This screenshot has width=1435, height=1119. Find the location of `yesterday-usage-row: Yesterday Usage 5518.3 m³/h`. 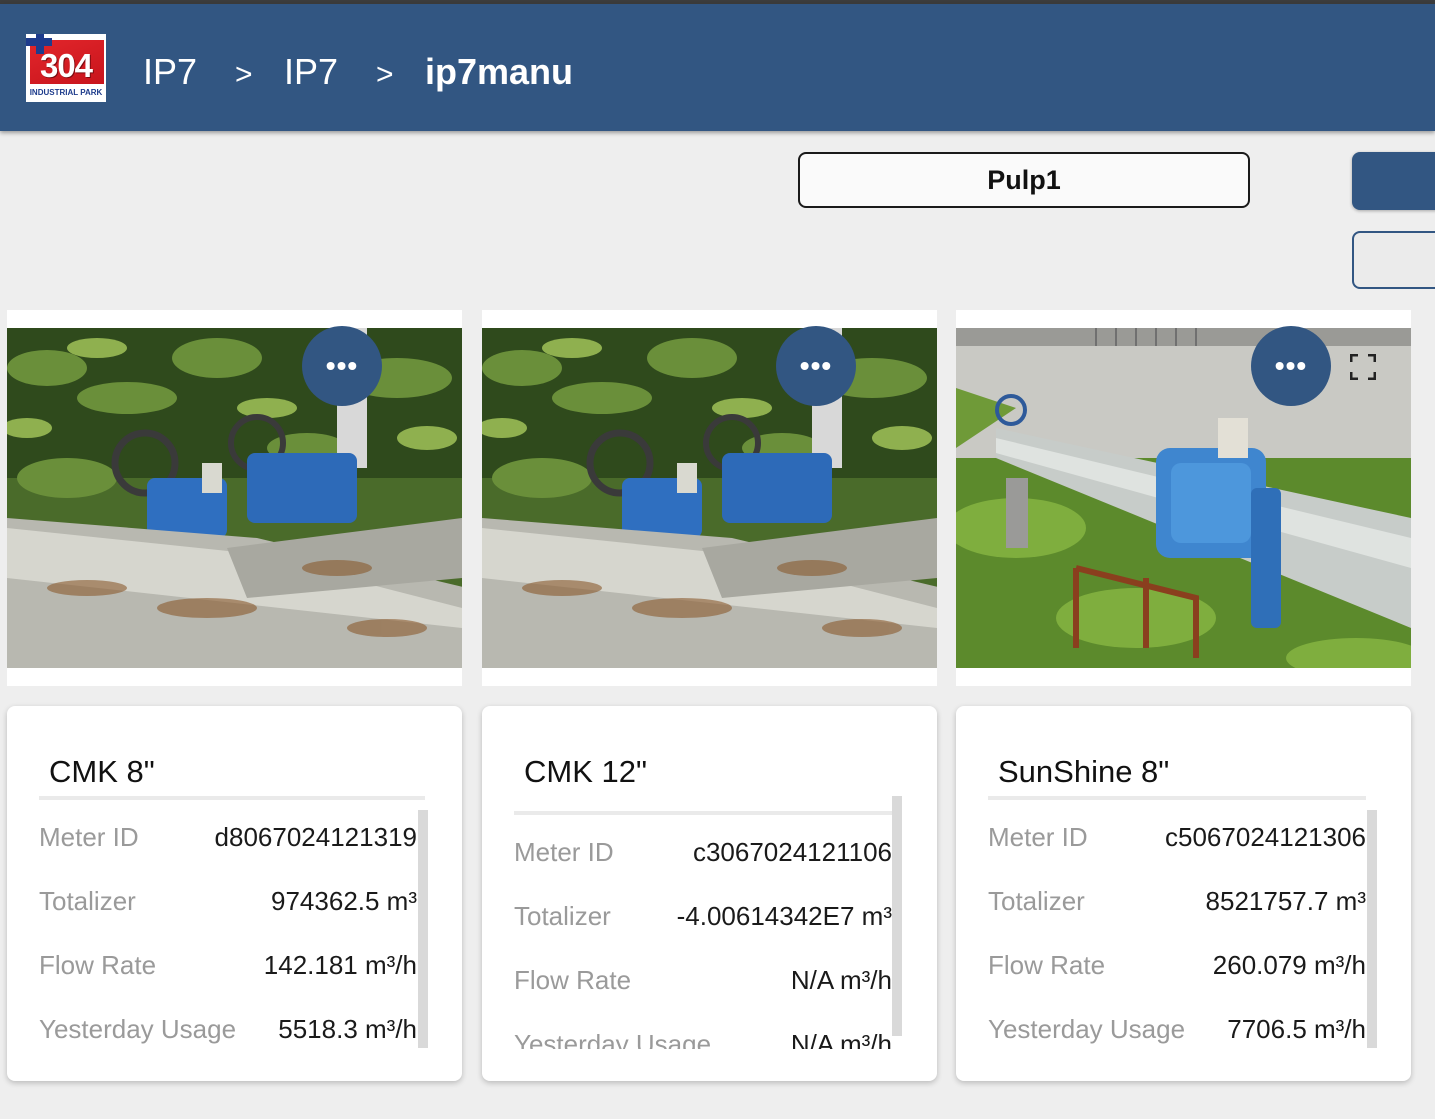

yesterday-usage-row: Yesterday Usage 5518.3 m³/h is located at coordinates (228, 1029).